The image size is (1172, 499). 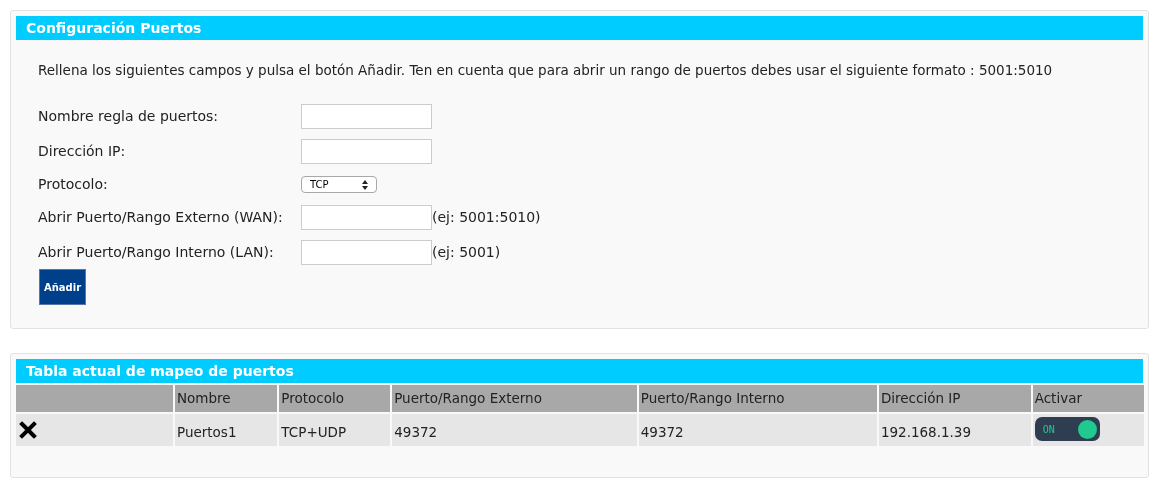 I want to click on field-label: Abrir Puerto/Rango Externo (WAN):, so click(x=161, y=218).